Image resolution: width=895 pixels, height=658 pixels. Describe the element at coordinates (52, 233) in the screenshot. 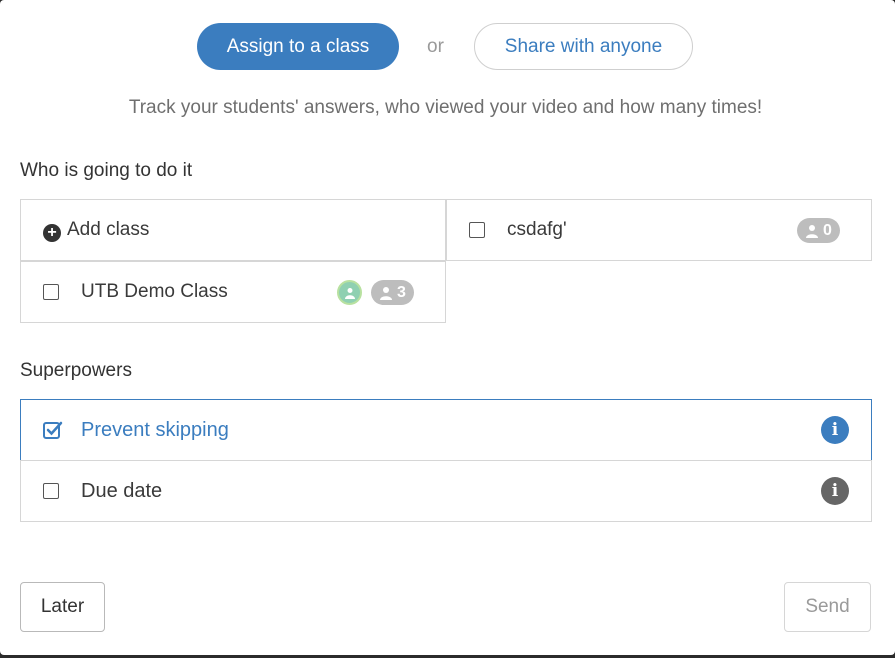

I see `plus-circle-icon: +` at that location.